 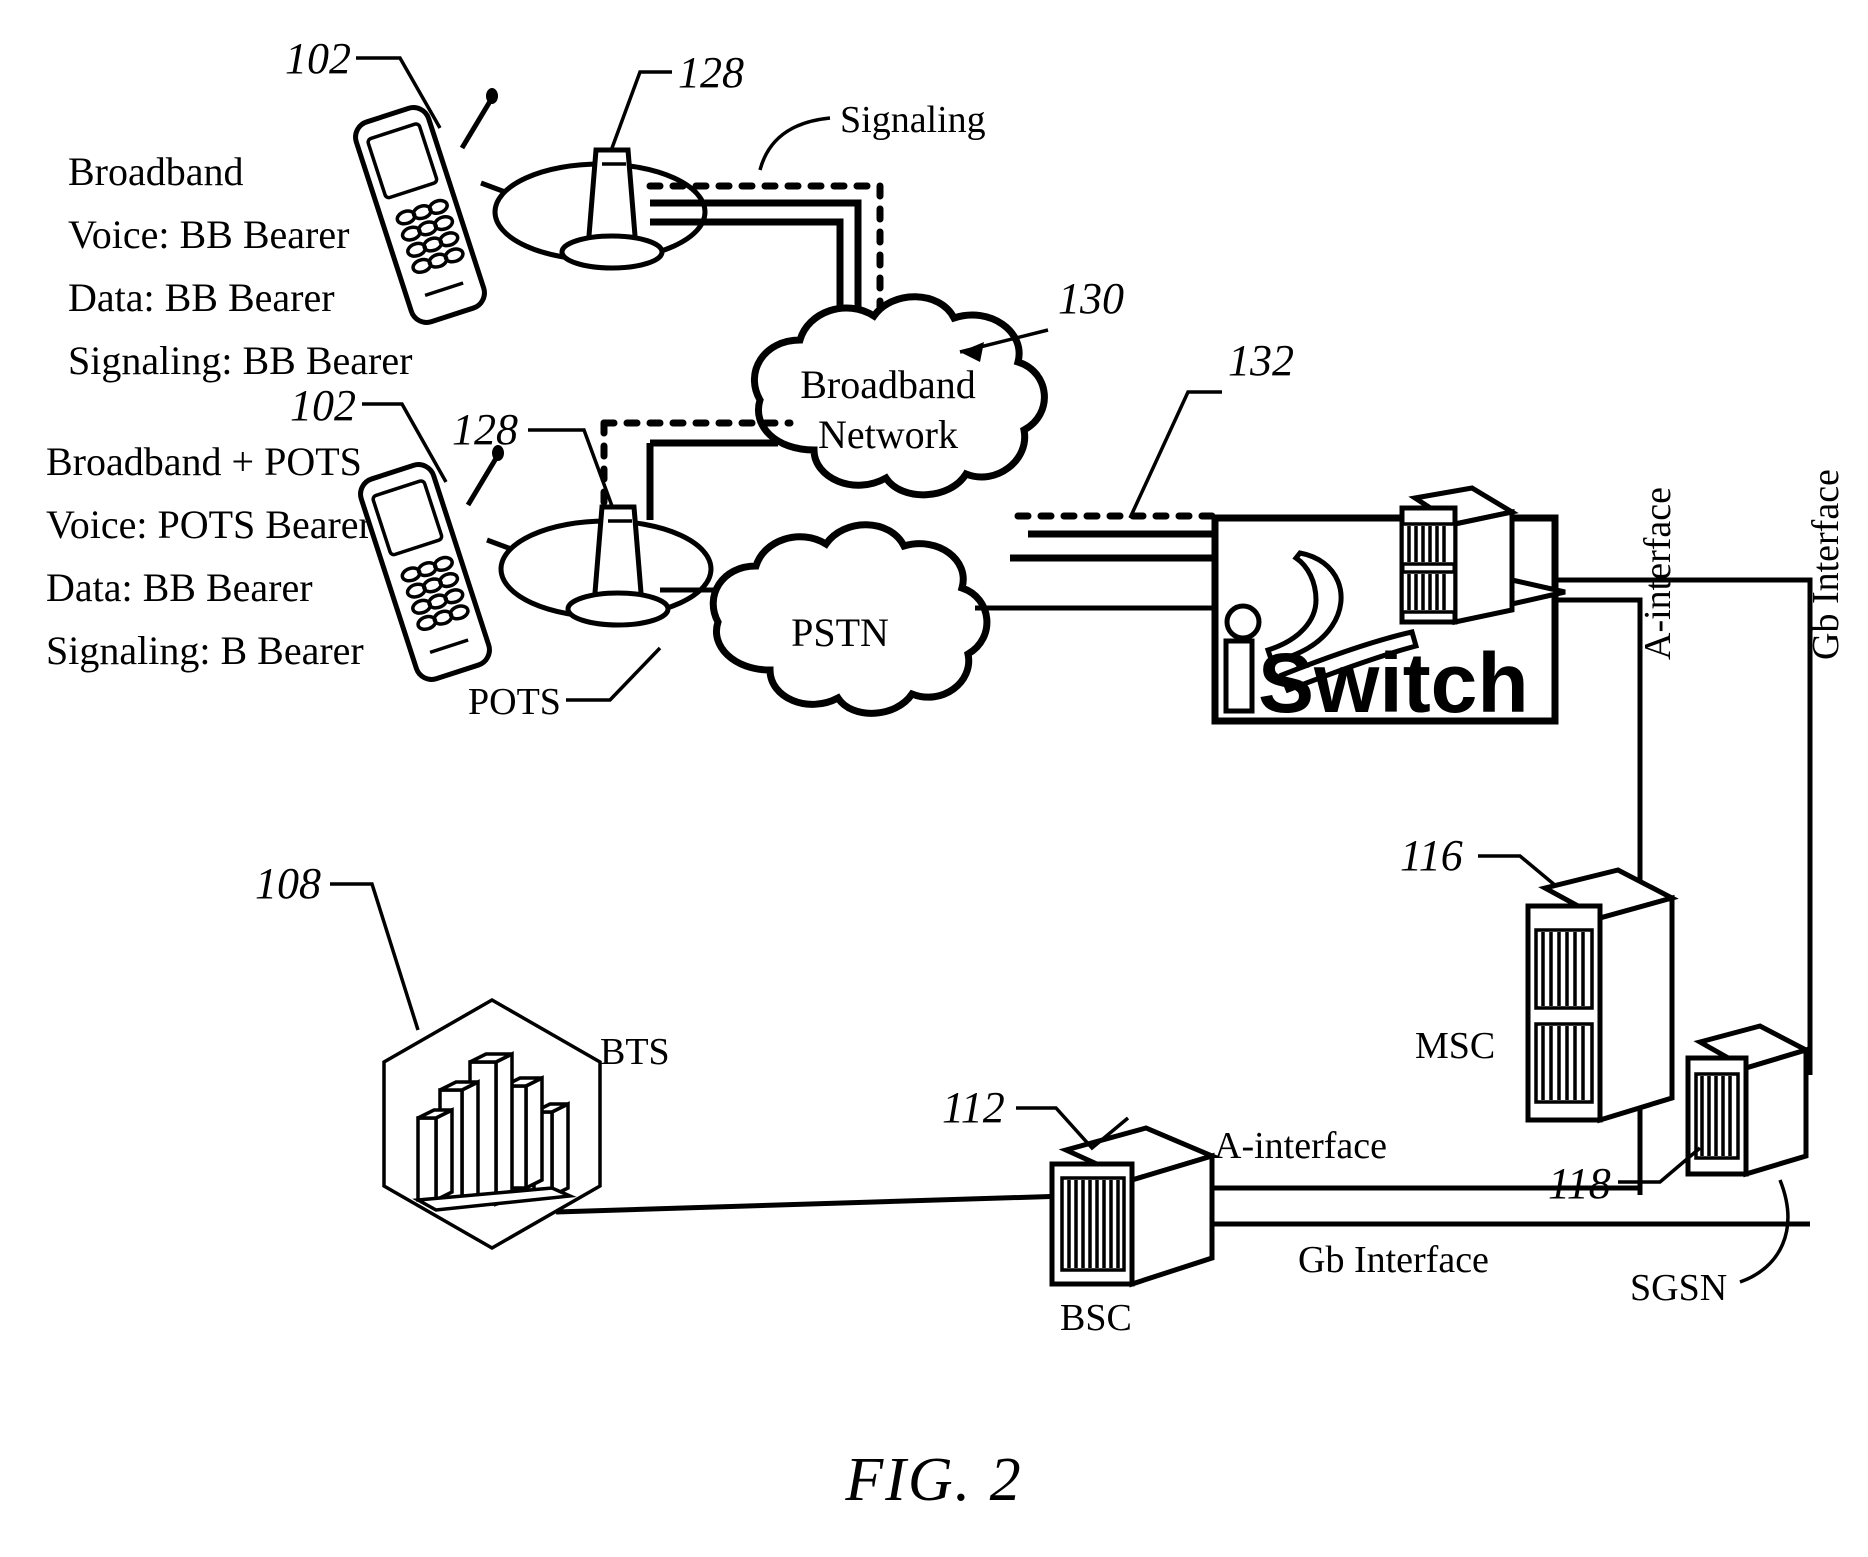 What do you see at coordinates (288, 883) in the screenshot?
I see `refnum-cell: 108` at bounding box center [288, 883].